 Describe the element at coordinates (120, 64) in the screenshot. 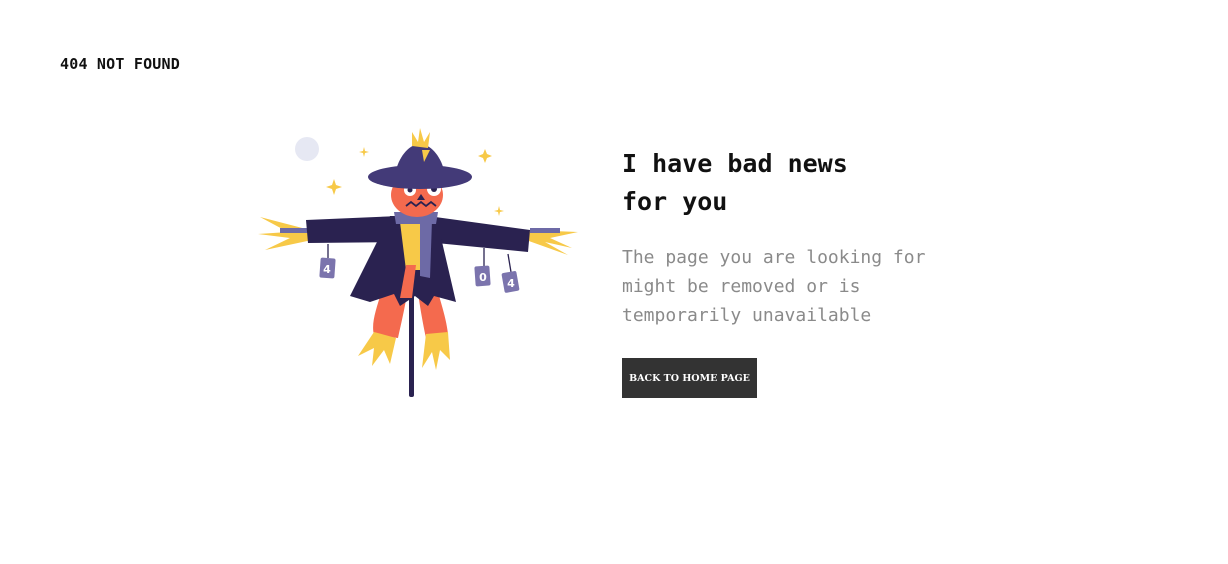

I see `page-brand-title: 404 NOT FOUND` at that location.